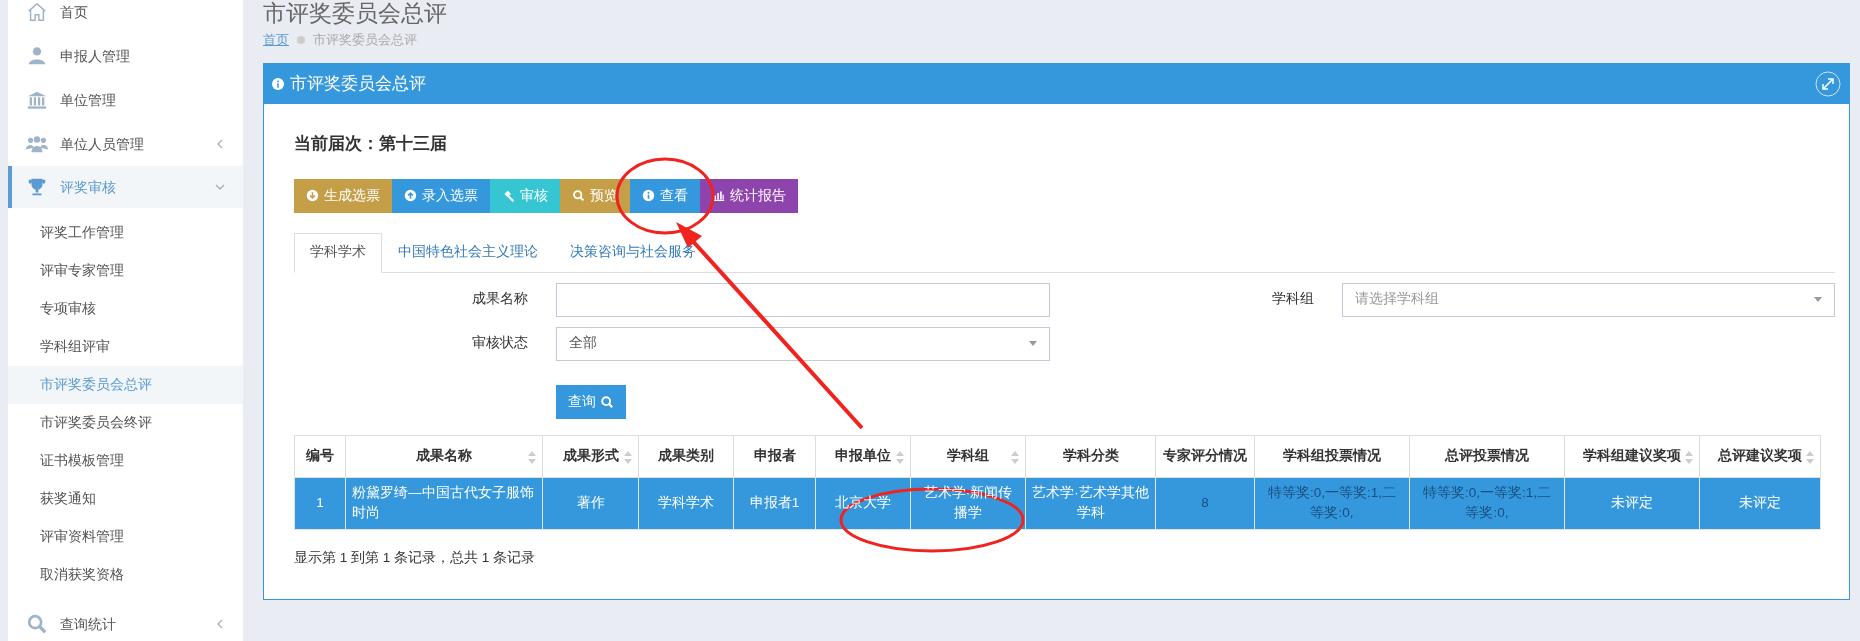  I want to click on column-header: 学科组建议奖项, so click(1632, 456).